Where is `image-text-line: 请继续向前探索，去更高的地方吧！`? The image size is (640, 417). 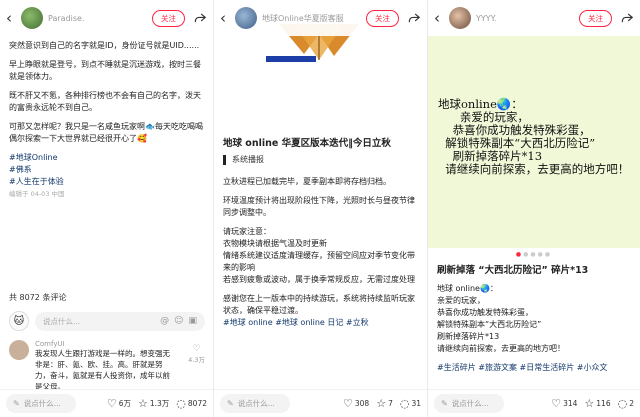
image-text-line: 请继续向前探索，去更高的地方吧！ is located at coordinates (534, 169).